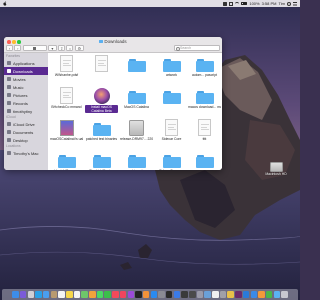 The image size is (320, 300). Describe the element at coordinates (5, 3) in the screenshot. I see `apple-menu-icon` at that location.